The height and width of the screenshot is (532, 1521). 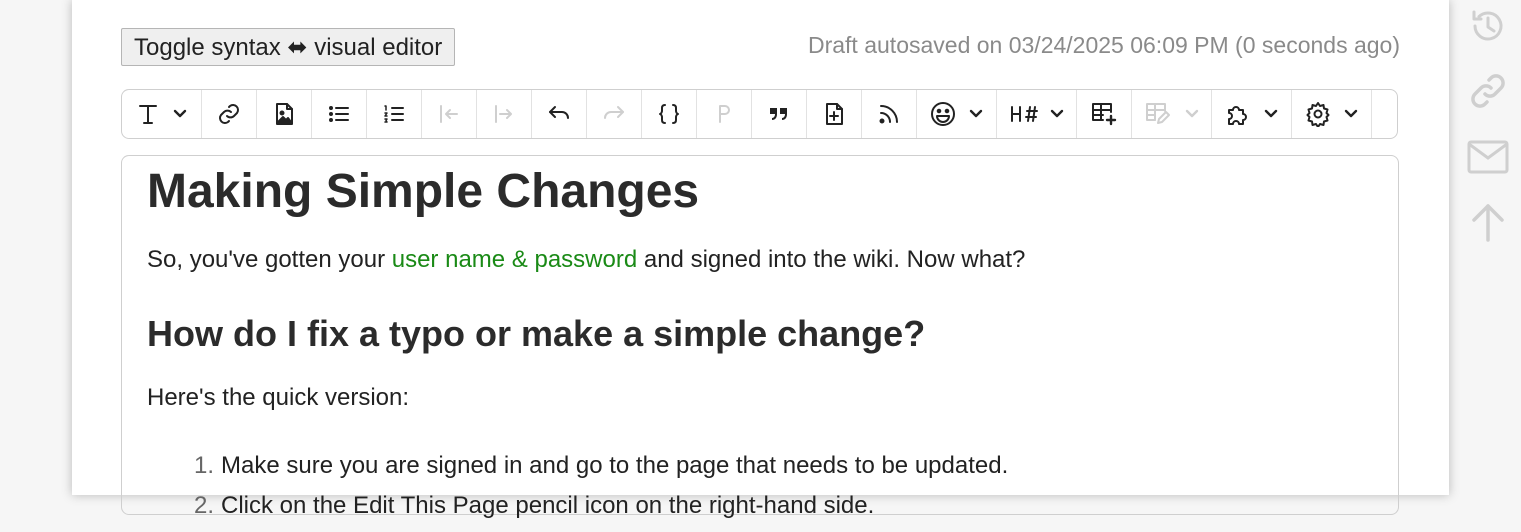 I want to click on intro-text-after: and signed into the wiki. Now what?, so click(x=831, y=259).